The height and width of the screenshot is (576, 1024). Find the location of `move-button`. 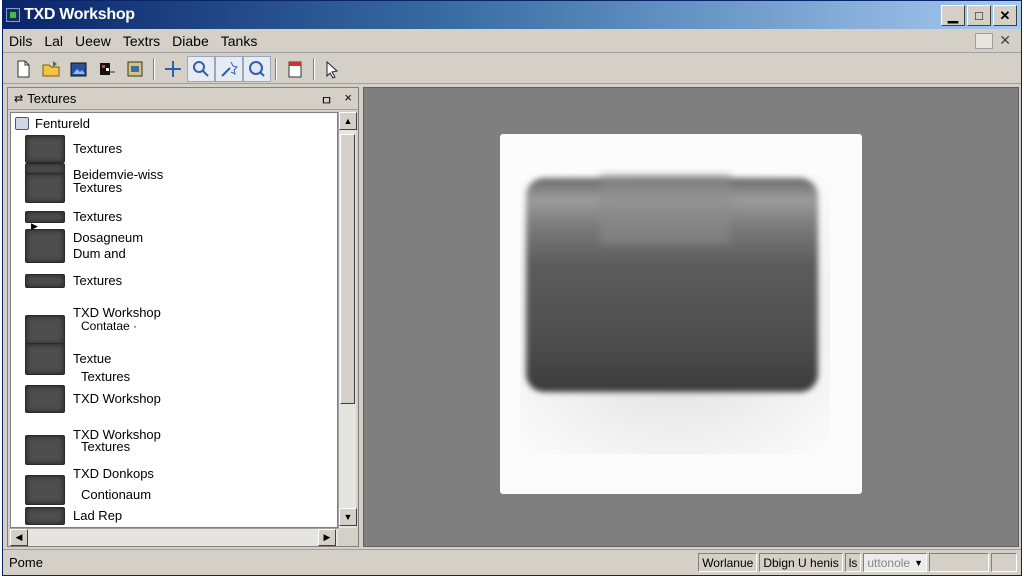

move-button is located at coordinates (173, 69).